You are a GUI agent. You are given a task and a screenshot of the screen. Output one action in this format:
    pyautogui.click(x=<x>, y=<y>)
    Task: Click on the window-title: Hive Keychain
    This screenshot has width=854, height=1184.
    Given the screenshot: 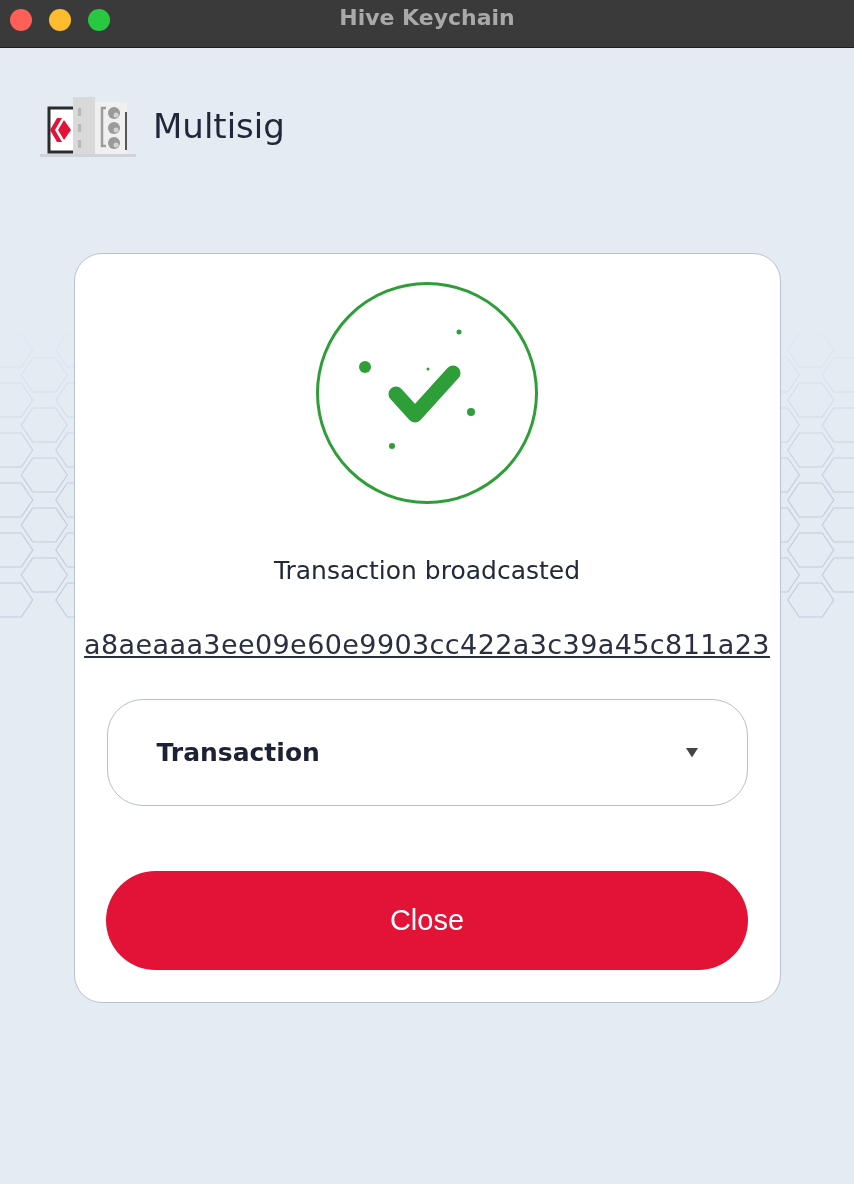 What is the action you would take?
    pyautogui.click(x=427, y=17)
    